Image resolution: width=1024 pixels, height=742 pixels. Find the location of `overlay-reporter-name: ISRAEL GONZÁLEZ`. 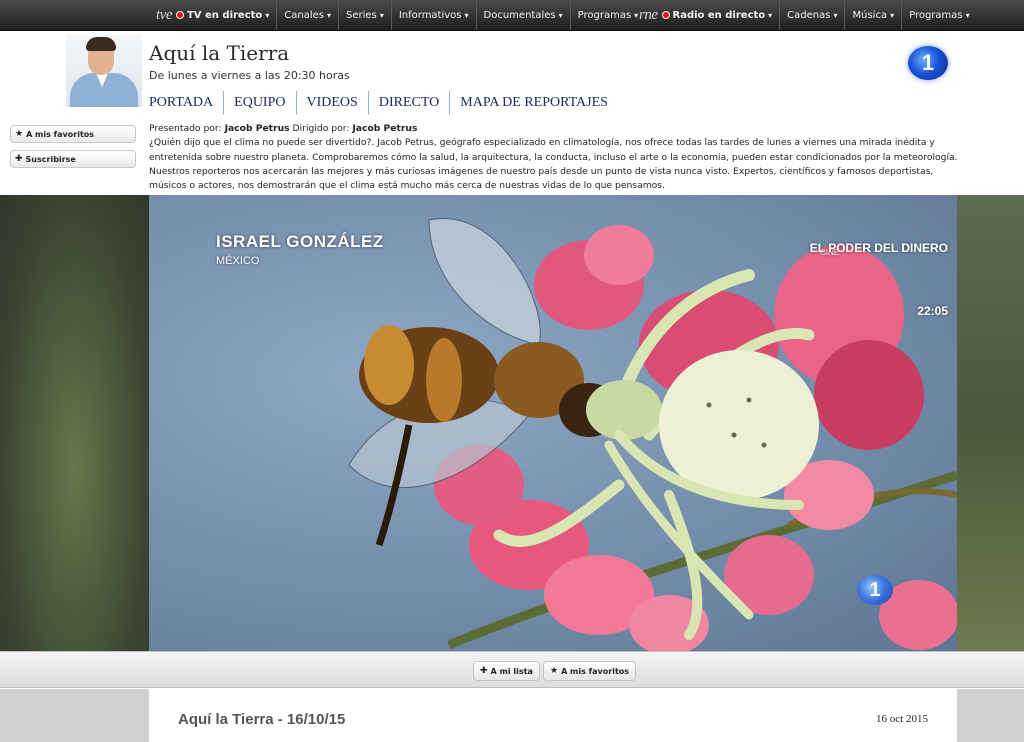

overlay-reporter-name: ISRAEL GONZÁLEZ is located at coordinates (300, 241).